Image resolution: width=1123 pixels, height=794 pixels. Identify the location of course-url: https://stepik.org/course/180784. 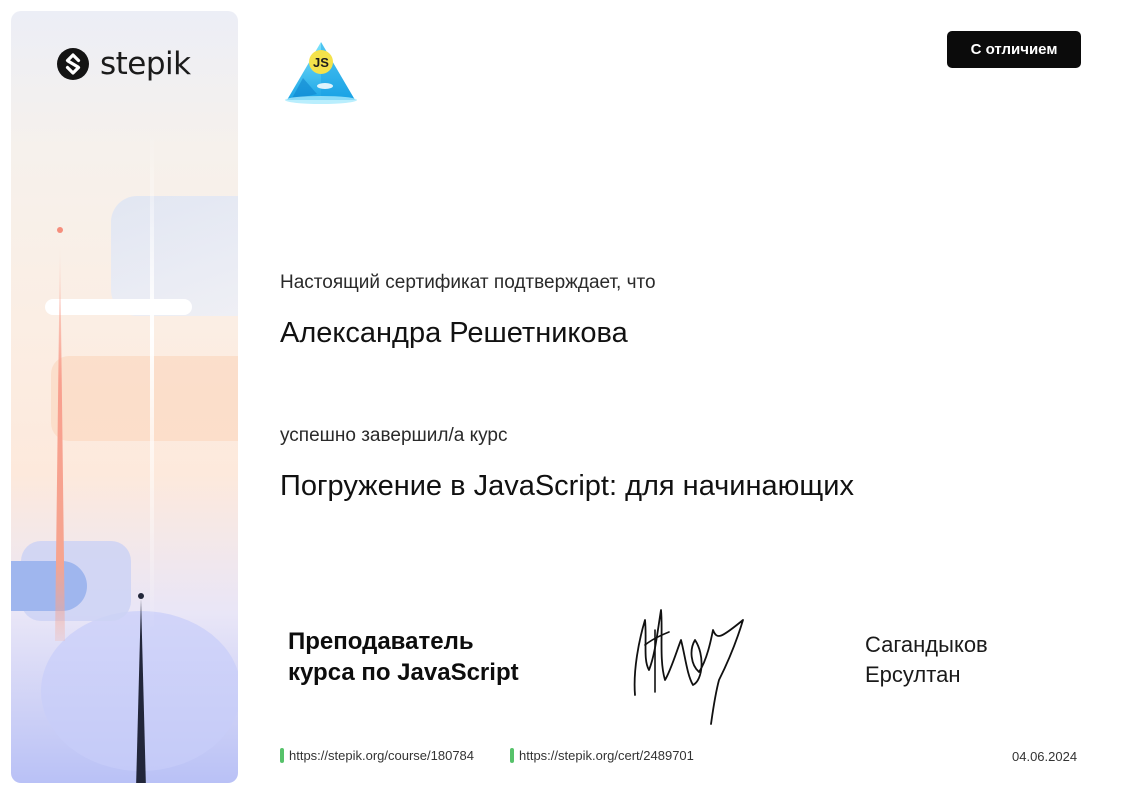
(381, 755).